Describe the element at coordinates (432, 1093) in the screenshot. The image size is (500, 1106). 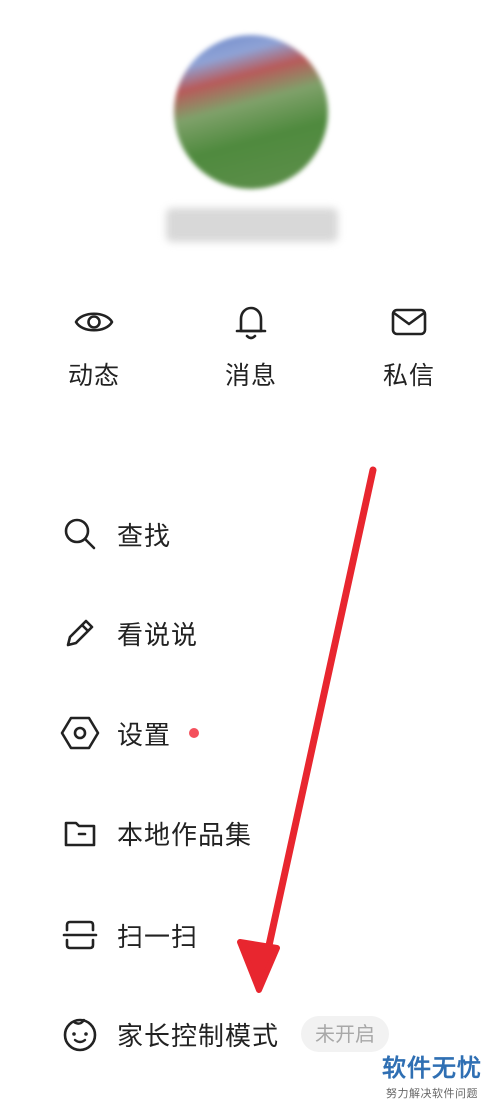
I see `watermark-subtitle: 努力解决软件问题` at that location.